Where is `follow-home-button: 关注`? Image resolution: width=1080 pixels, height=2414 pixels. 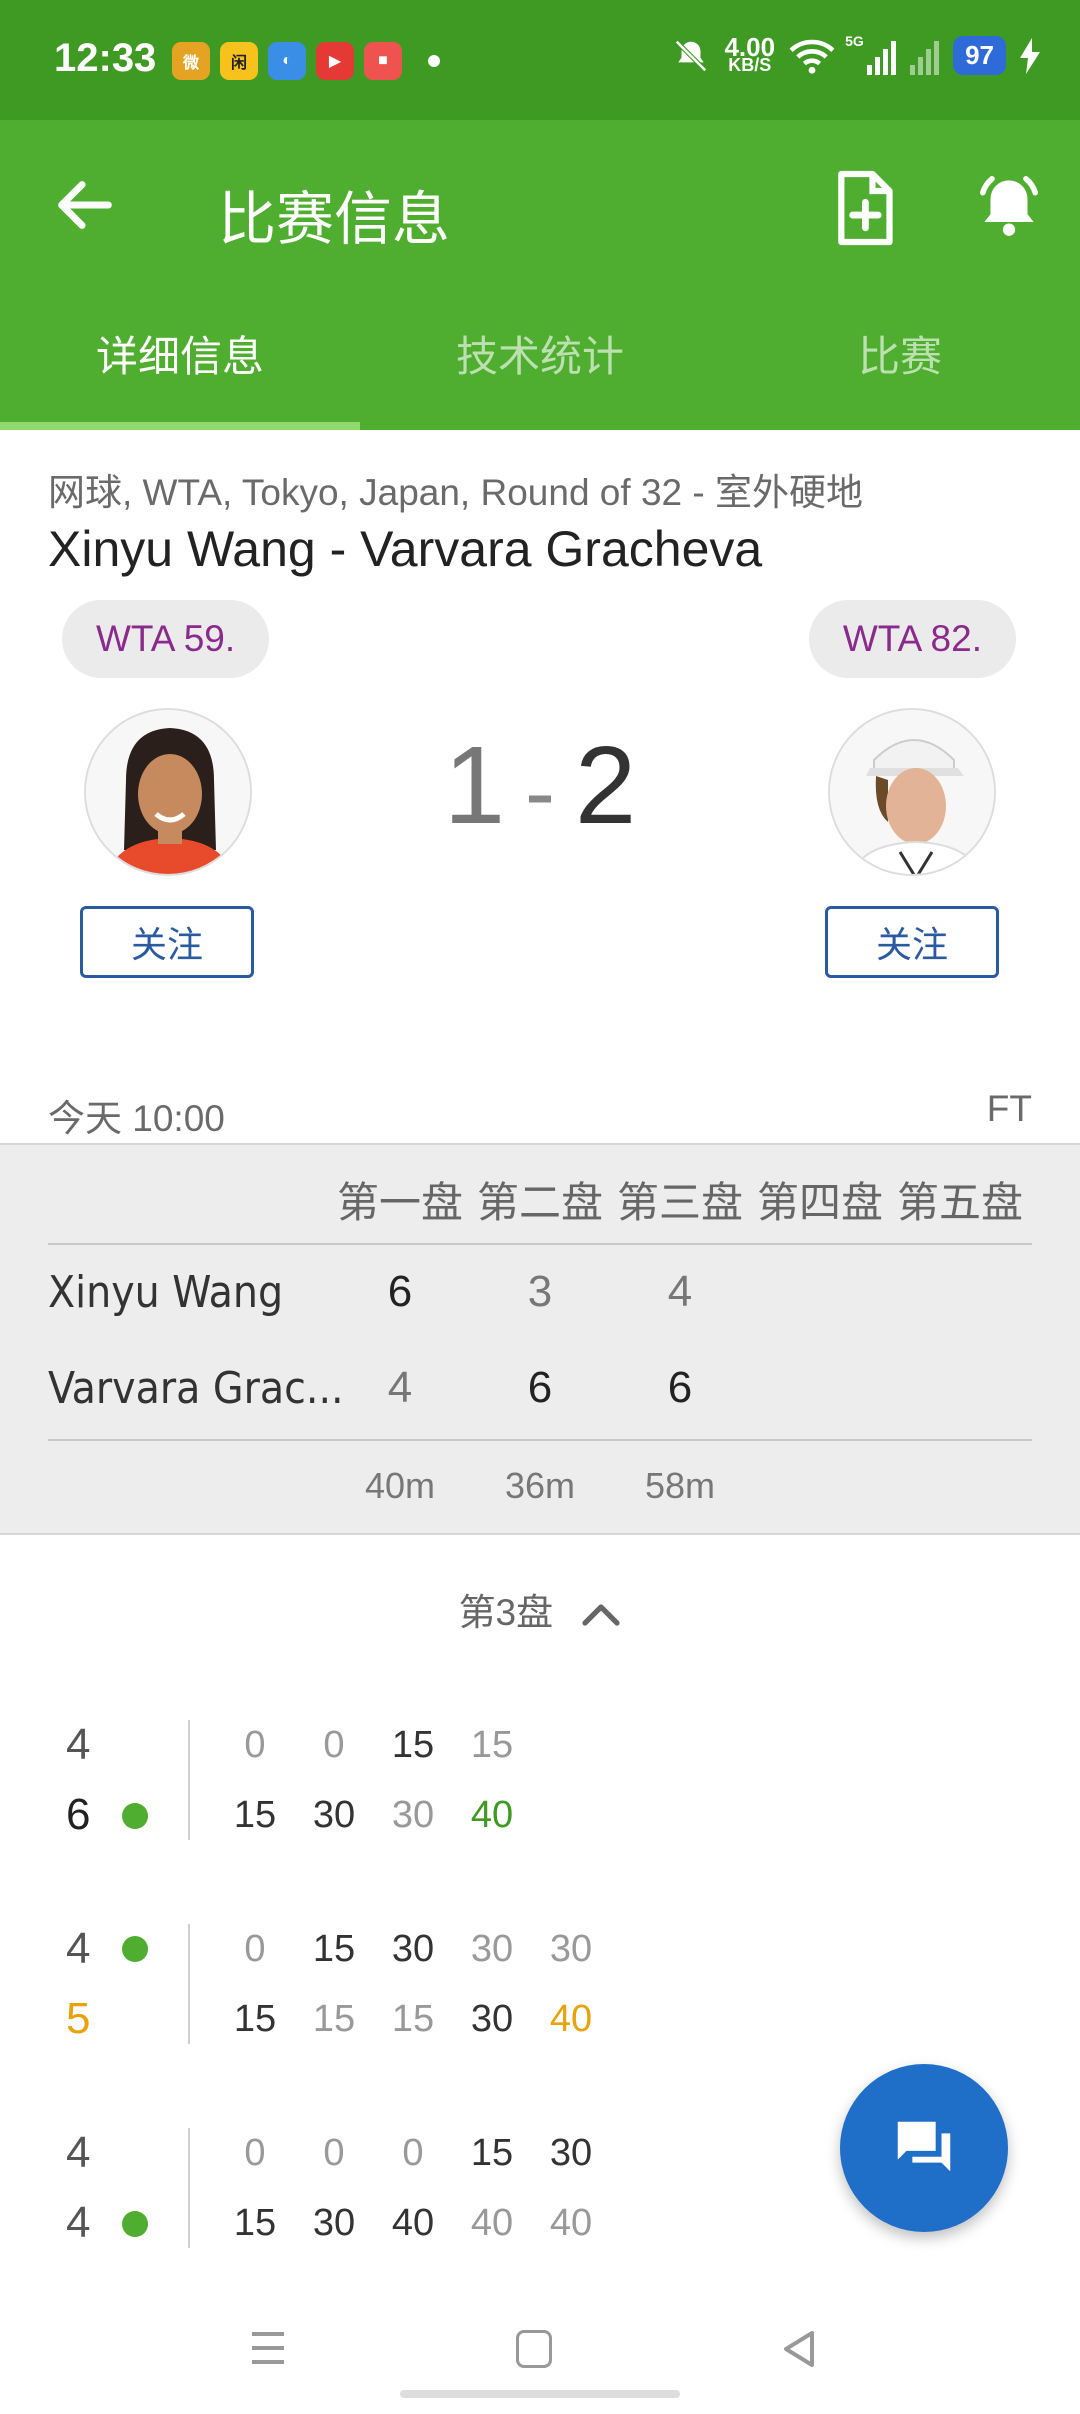 follow-home-button: 关注 is located at coordinates (167, 942).